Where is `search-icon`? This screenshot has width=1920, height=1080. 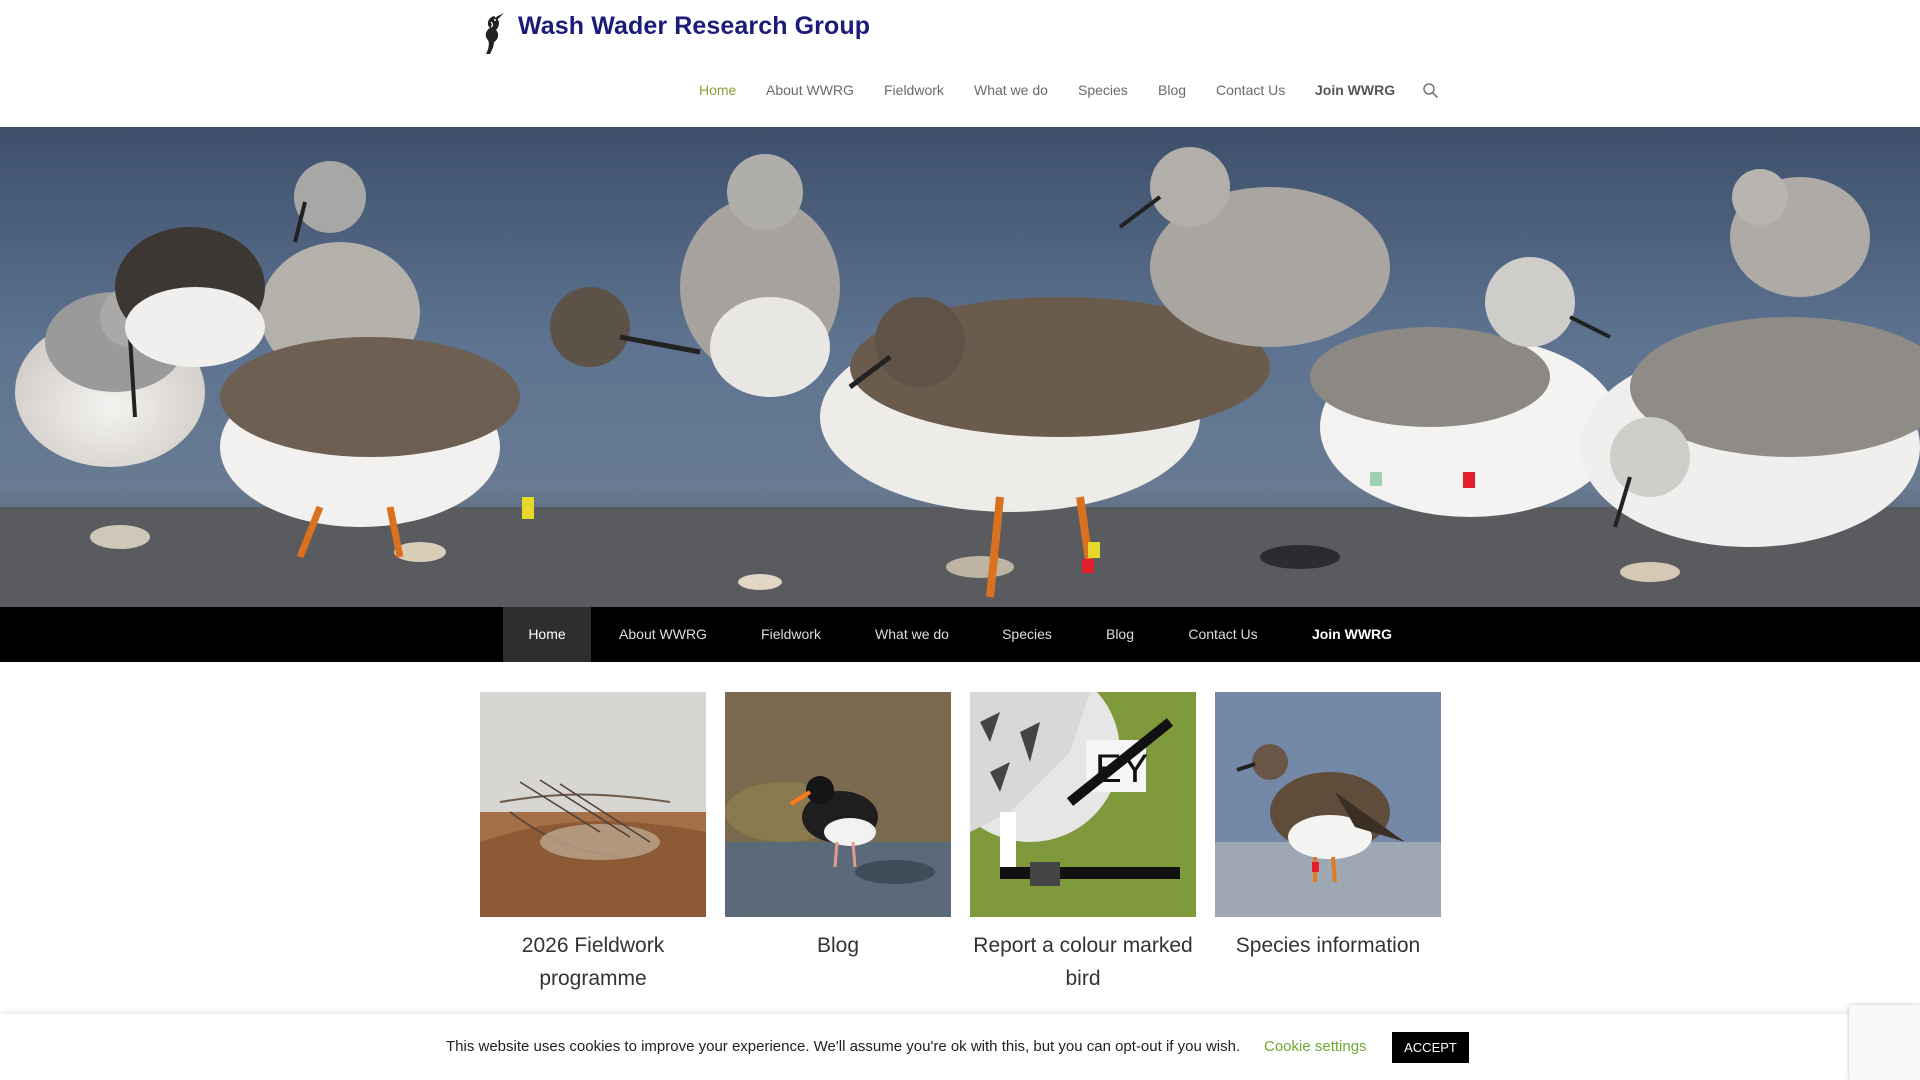
search-icon is located at coordinates (1430, 90).